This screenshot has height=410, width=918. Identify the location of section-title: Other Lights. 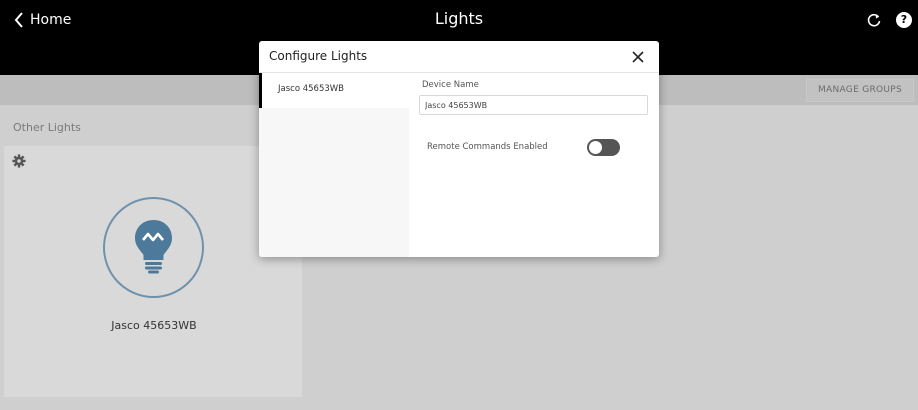
(47, 127).